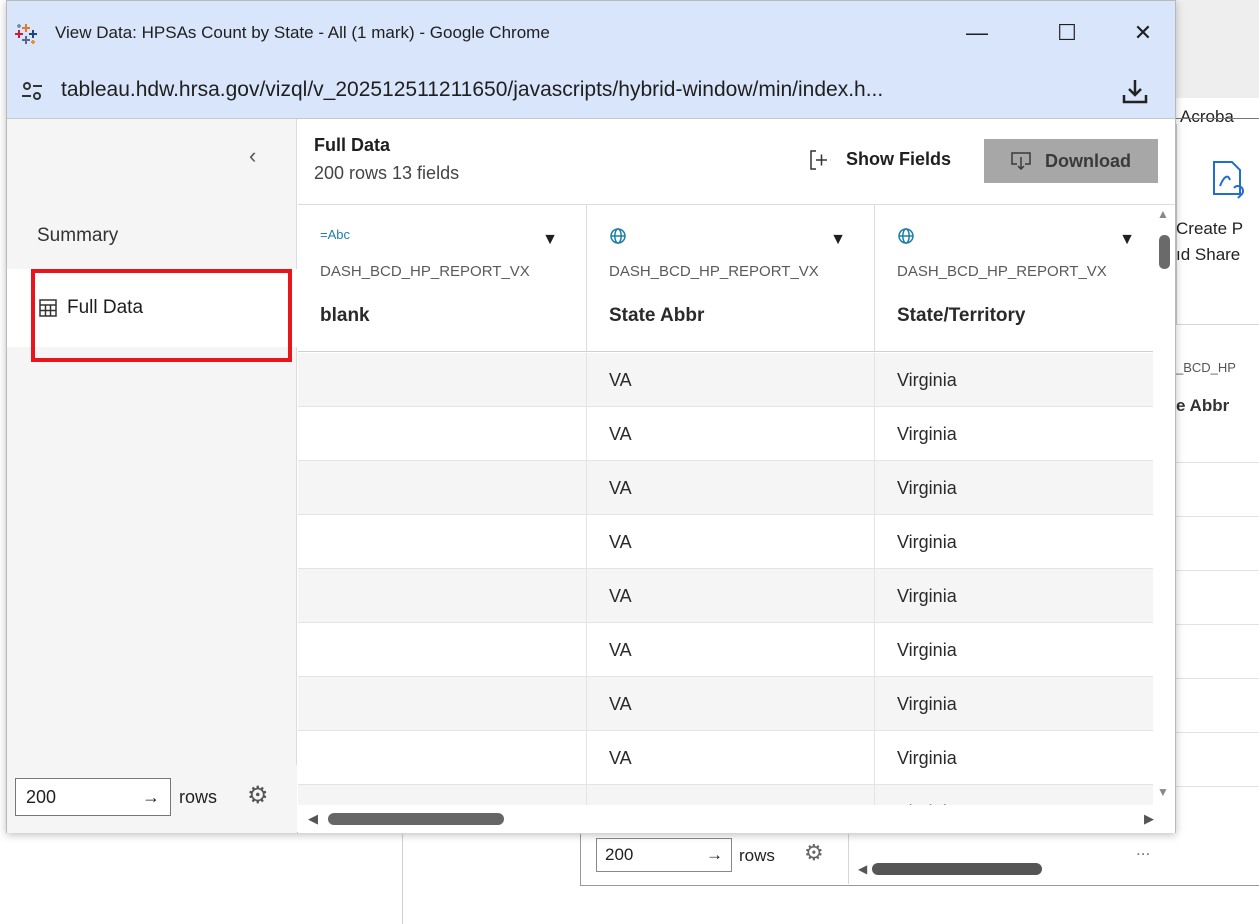  What do you see at coordinates (41, 796) in the screenshot?
I see `rows-count-value: 200` at bounding box center [41, 796].